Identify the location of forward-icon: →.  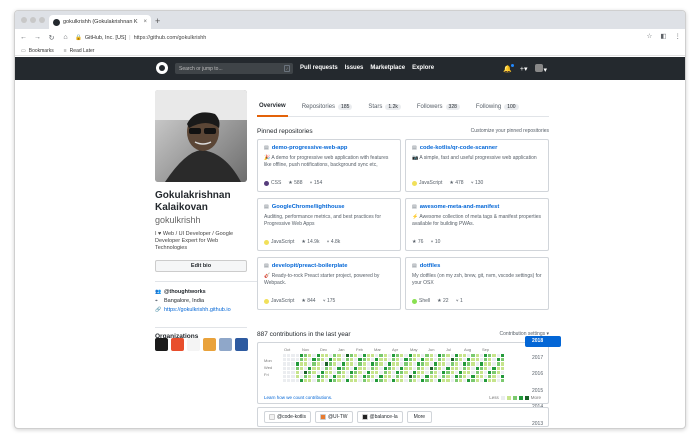
(37, 37).